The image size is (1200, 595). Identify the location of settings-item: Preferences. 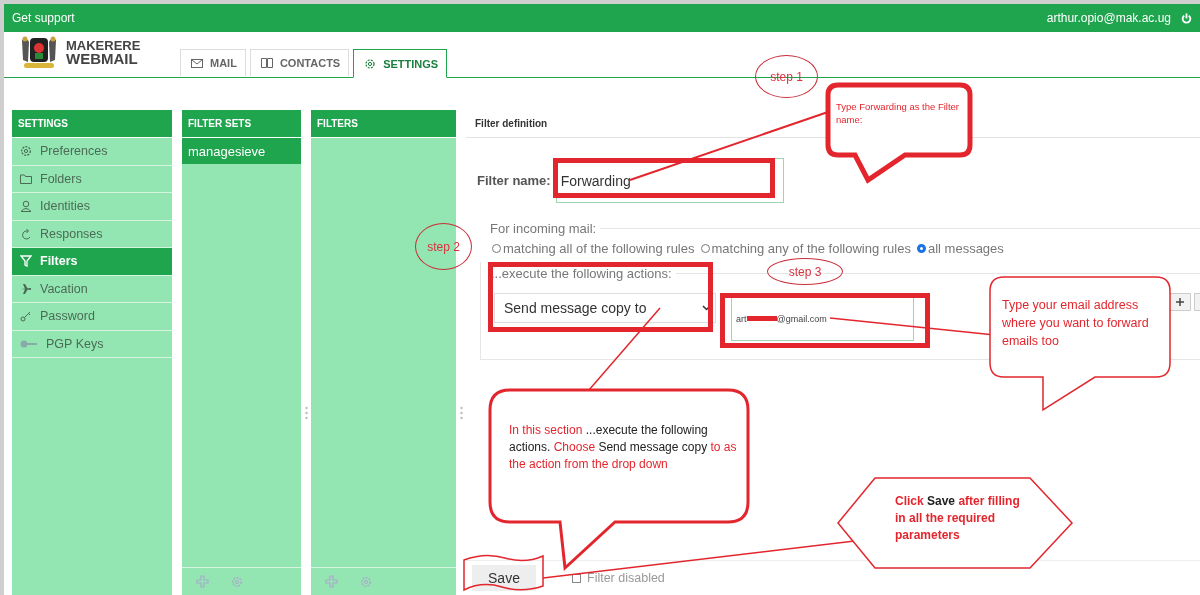
(92, 152).